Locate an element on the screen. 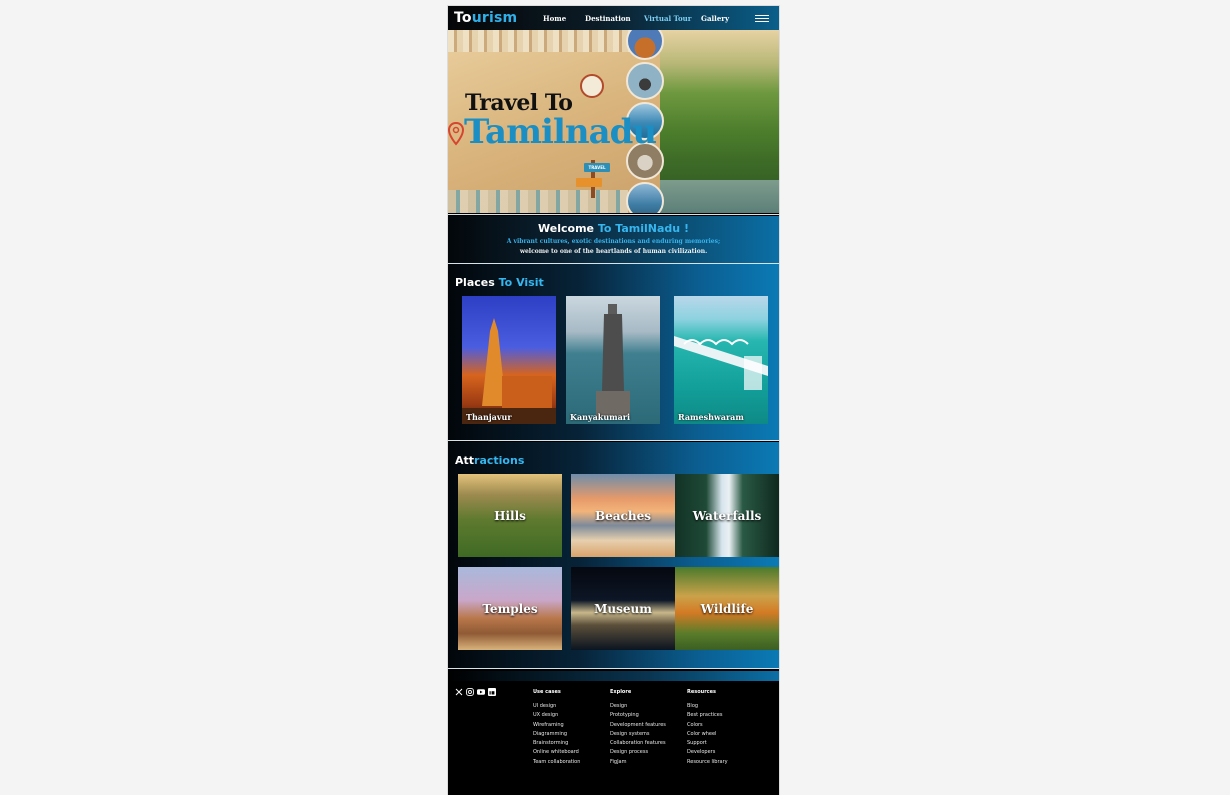 The height and width of the screenshot is (795, 1230). footer-link: Design systems is located at coordinates (638, 735).